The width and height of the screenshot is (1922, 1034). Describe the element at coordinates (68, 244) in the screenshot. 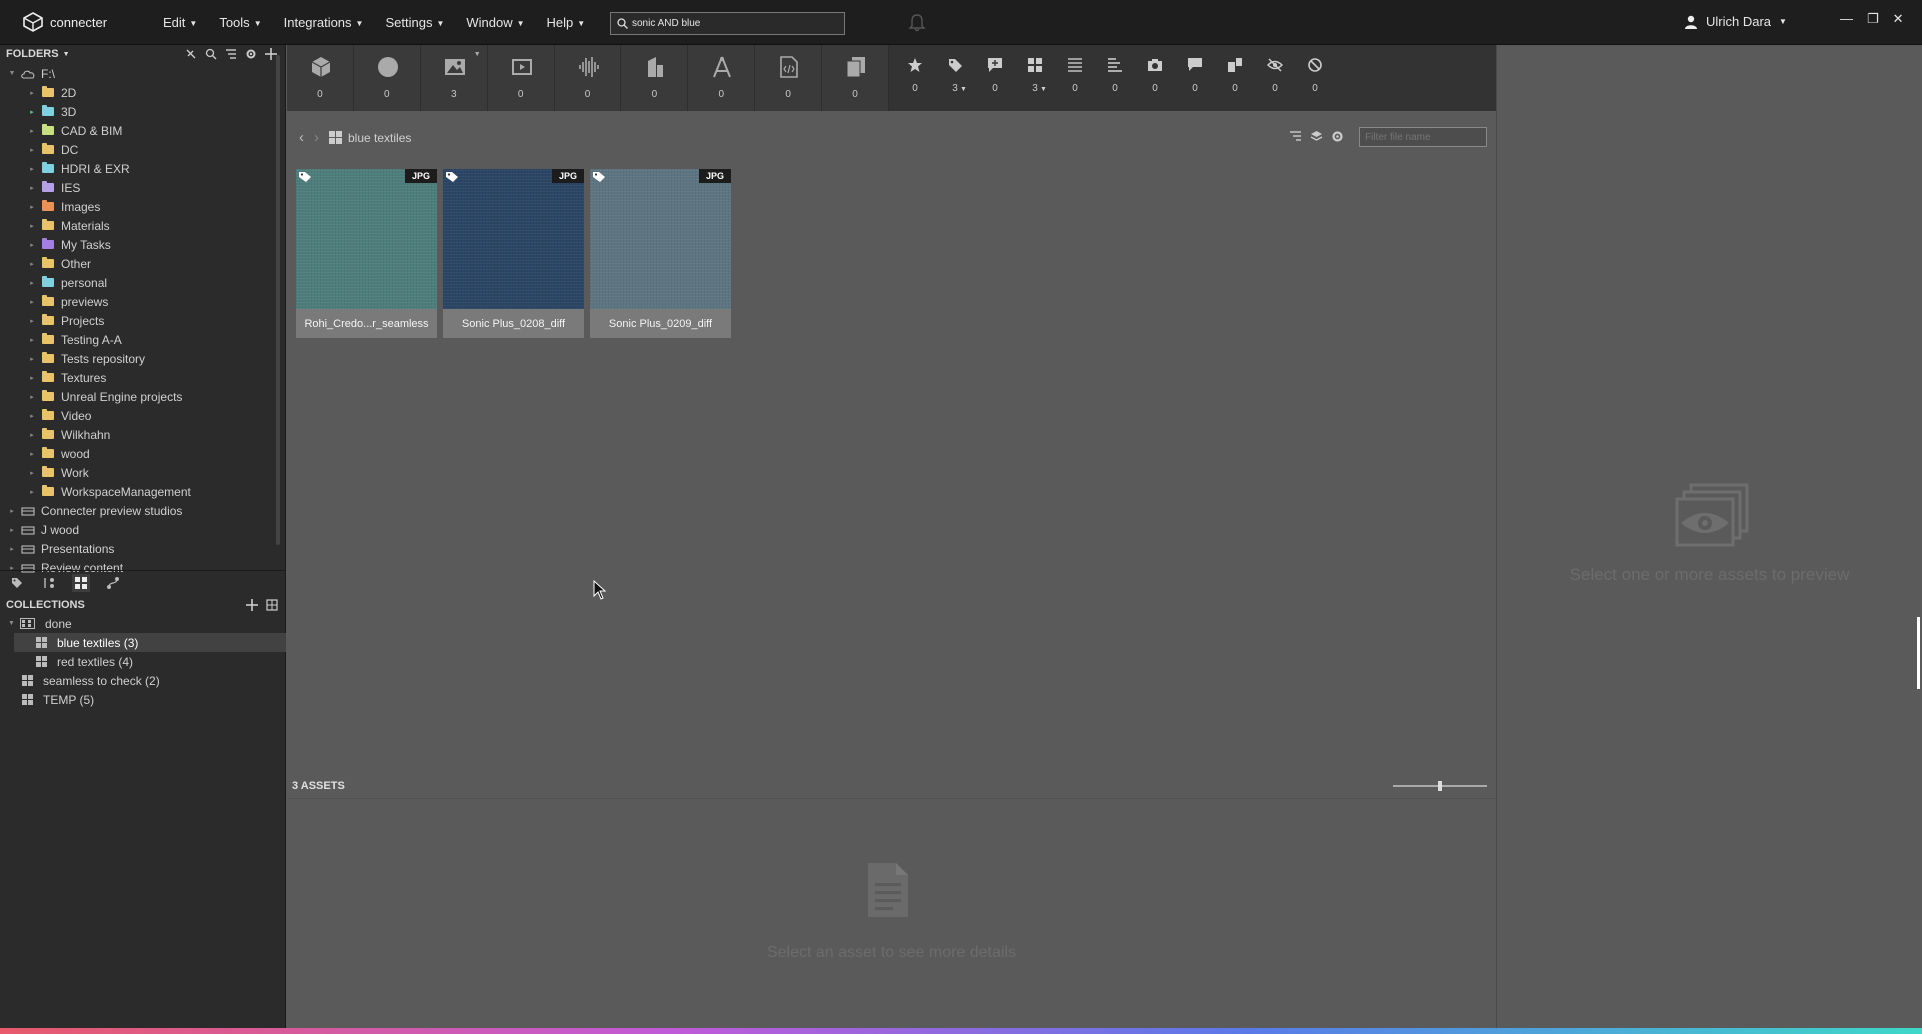

I see `folder-item: ▸ My Tasks` at that location.